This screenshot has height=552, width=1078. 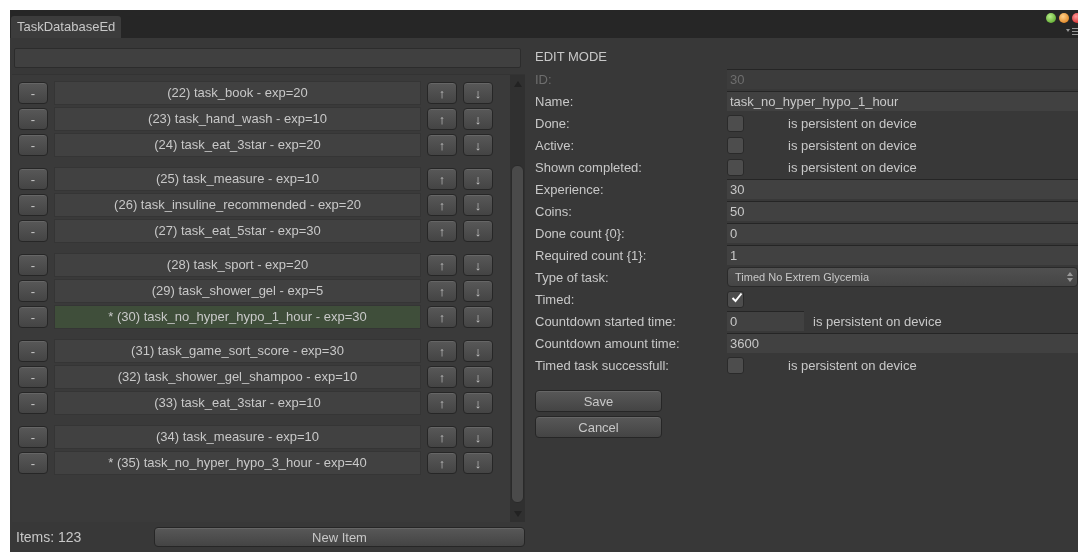 What do you see at coordinates (902, 343) in the screenshot?
I see `text-field: 3600` at bounding box center [902, 343].